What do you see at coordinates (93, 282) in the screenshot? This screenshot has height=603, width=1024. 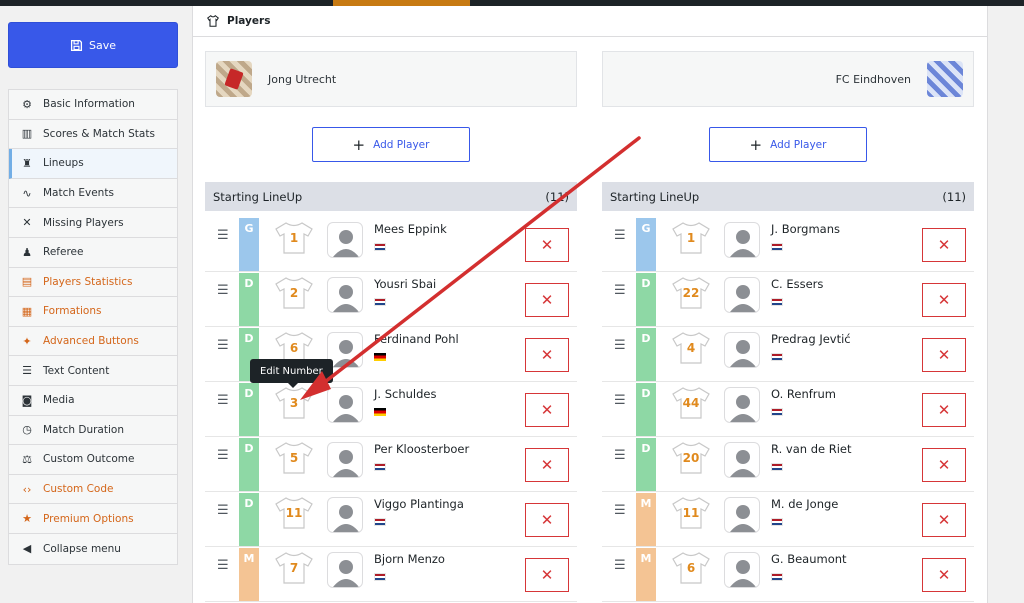 I see `sidebar-item-players-statistics: ▤ Players Statistics` at bounding box center [93, 282].